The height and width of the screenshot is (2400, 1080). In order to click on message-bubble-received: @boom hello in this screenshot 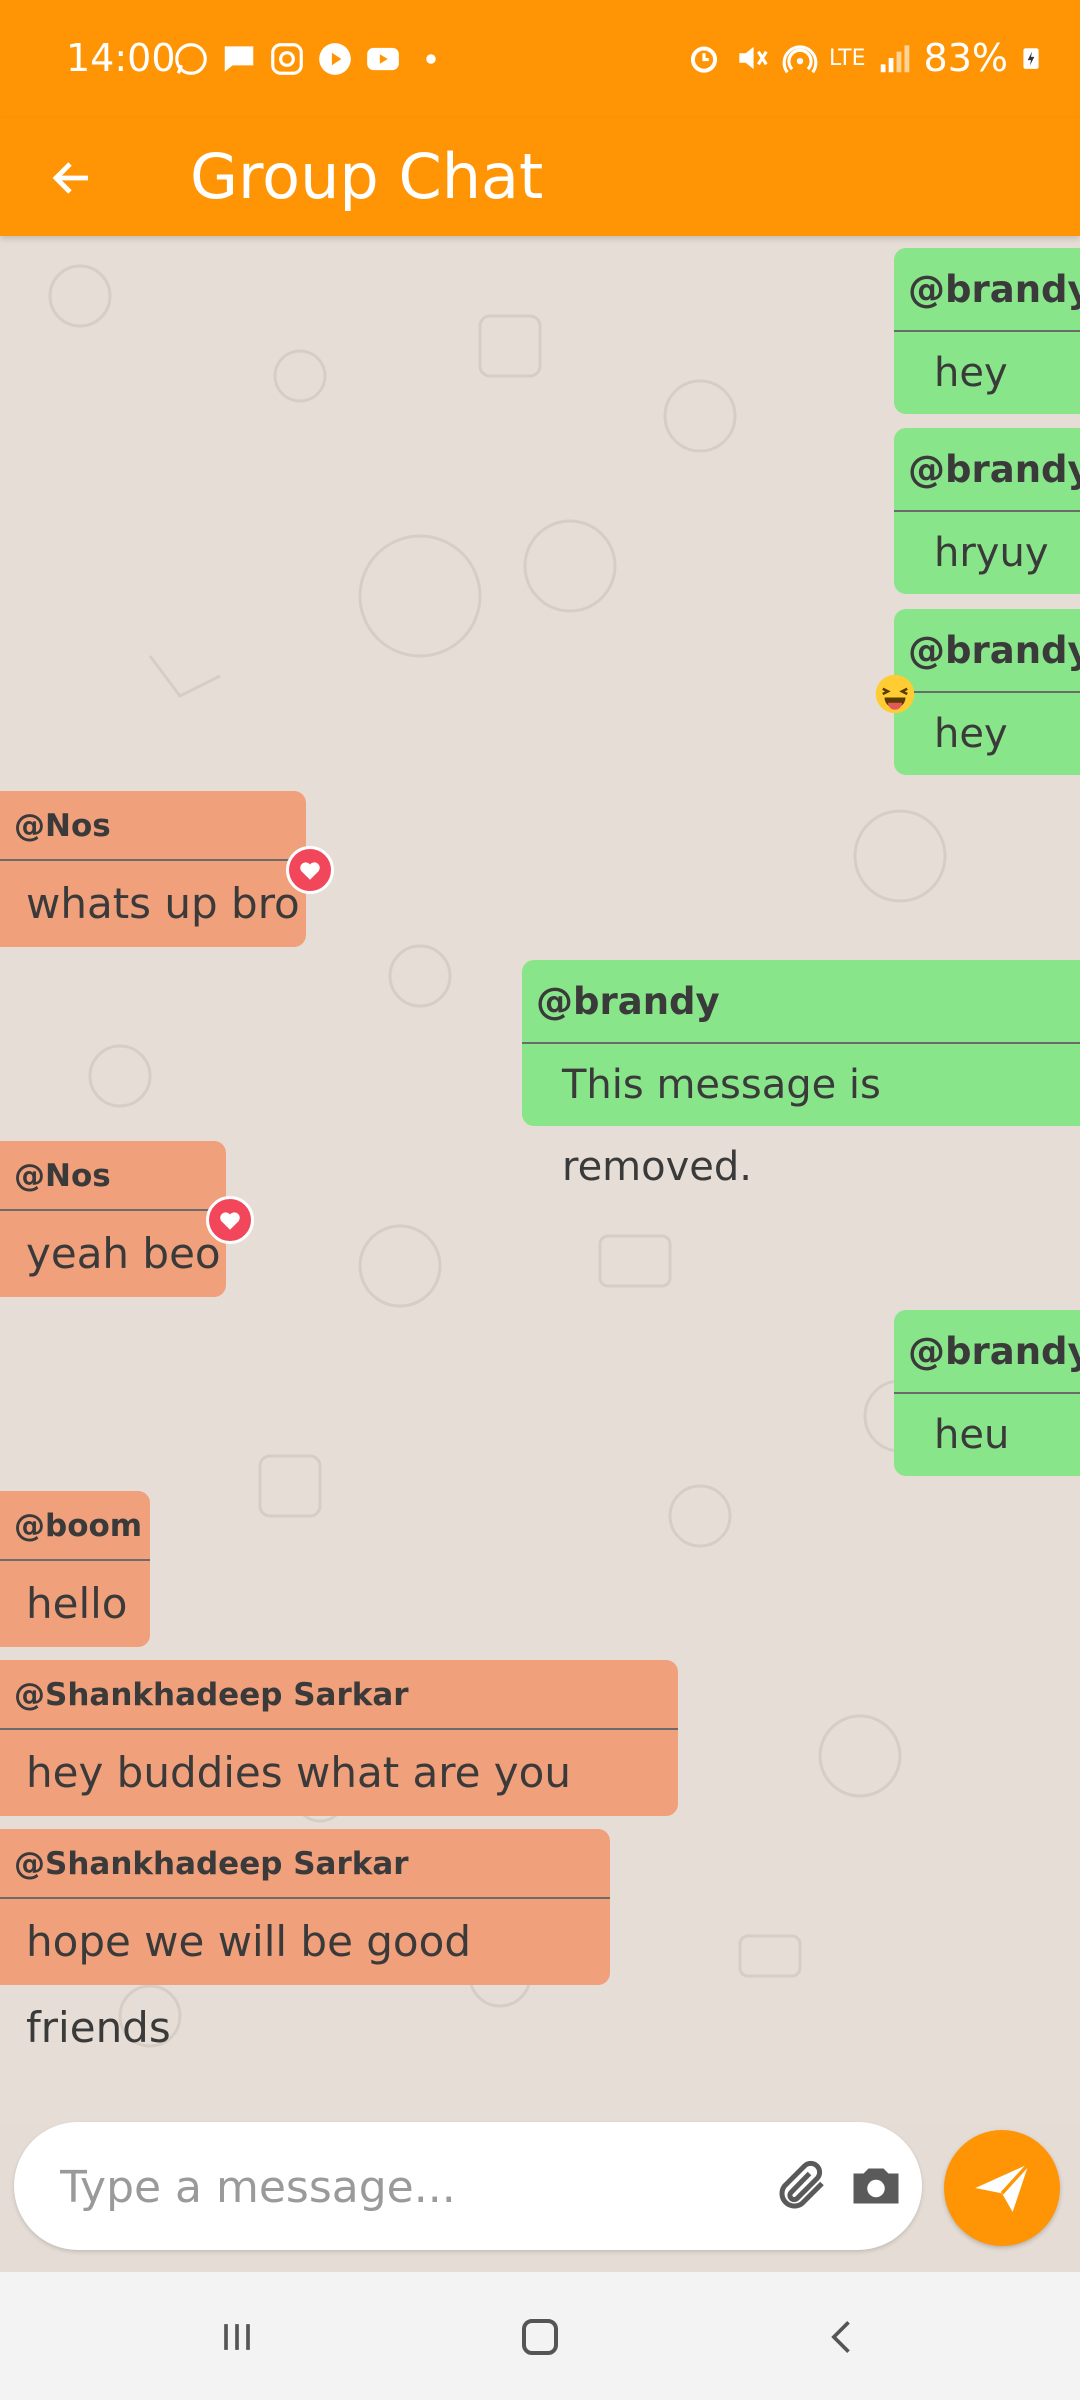, I will do `click(75, 1569)`.